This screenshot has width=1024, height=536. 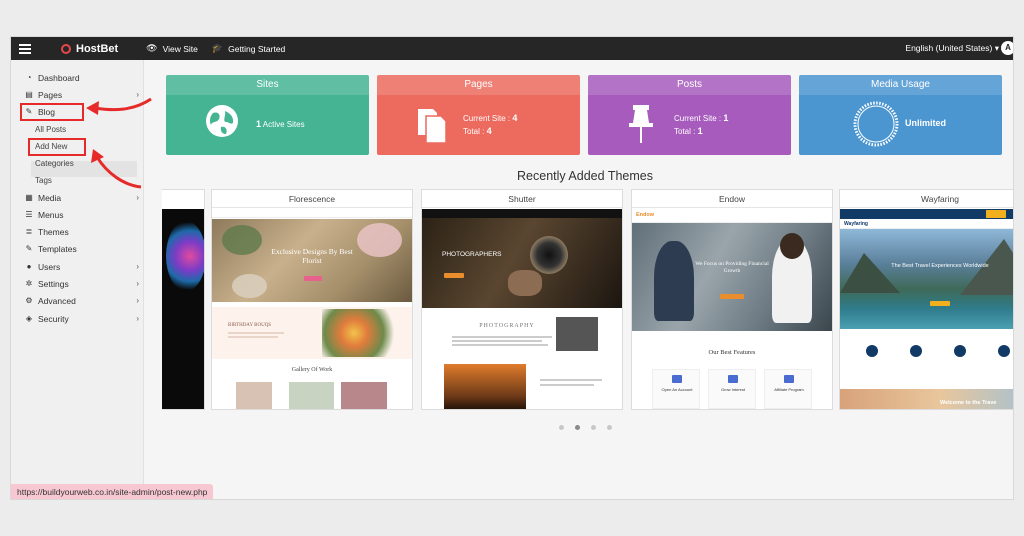 I want to click on view-site-link: 👁 View Site, so click(x=172, y=48).